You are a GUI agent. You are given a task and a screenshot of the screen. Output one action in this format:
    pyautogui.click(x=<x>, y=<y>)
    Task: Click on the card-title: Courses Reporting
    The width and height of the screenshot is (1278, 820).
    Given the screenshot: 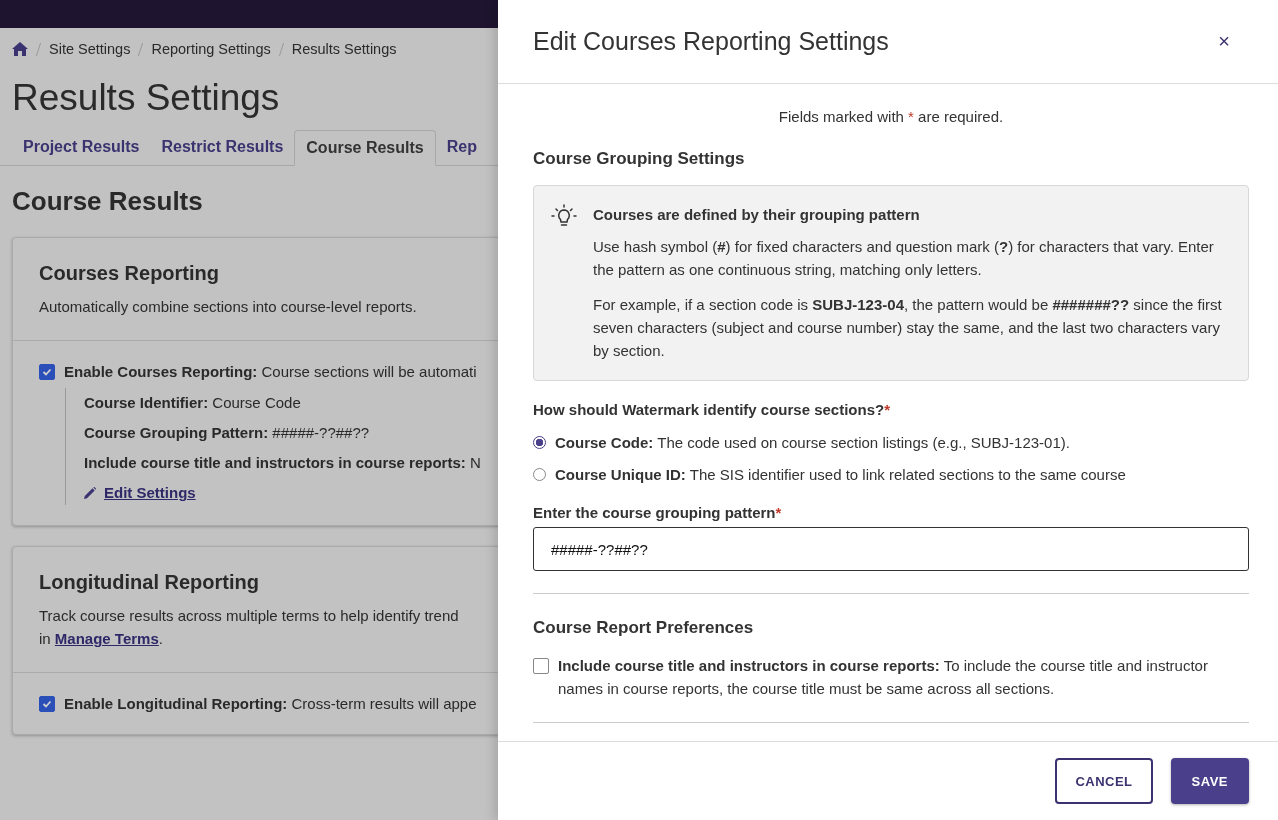 What is the action you would take?
    pyautogui.click(x=130, y=274)
    